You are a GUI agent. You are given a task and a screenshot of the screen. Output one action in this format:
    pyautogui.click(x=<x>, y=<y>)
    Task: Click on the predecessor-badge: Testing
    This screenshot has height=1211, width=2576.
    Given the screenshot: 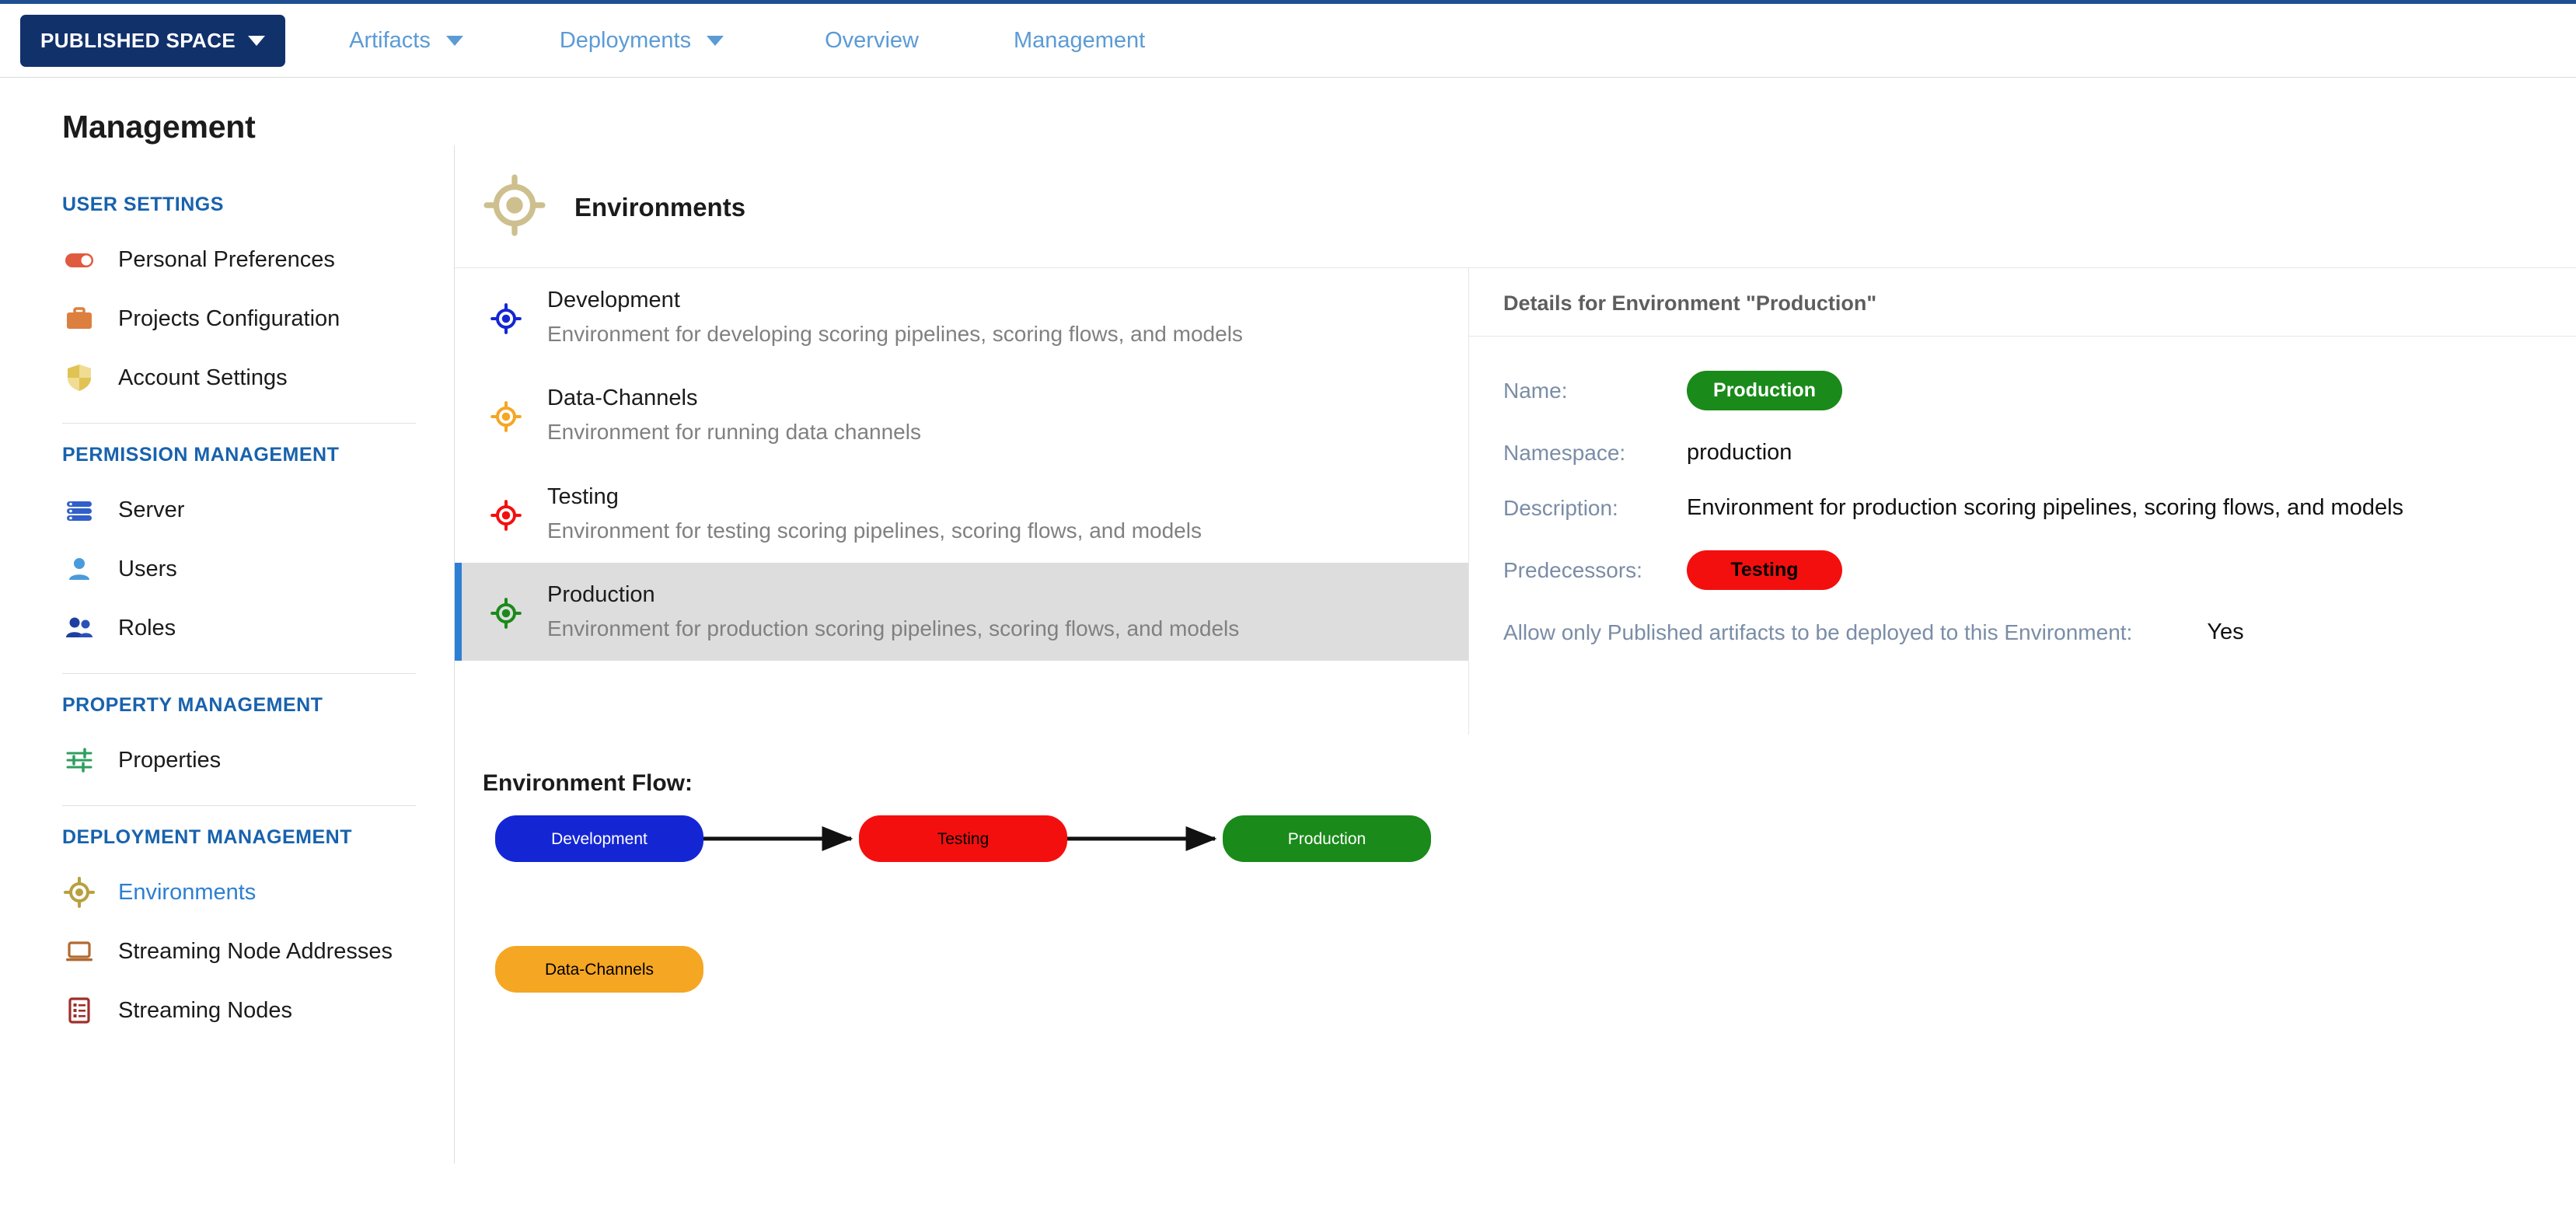 What is the action you would take?
    pyautogui.click(x=1765, y=570)
    